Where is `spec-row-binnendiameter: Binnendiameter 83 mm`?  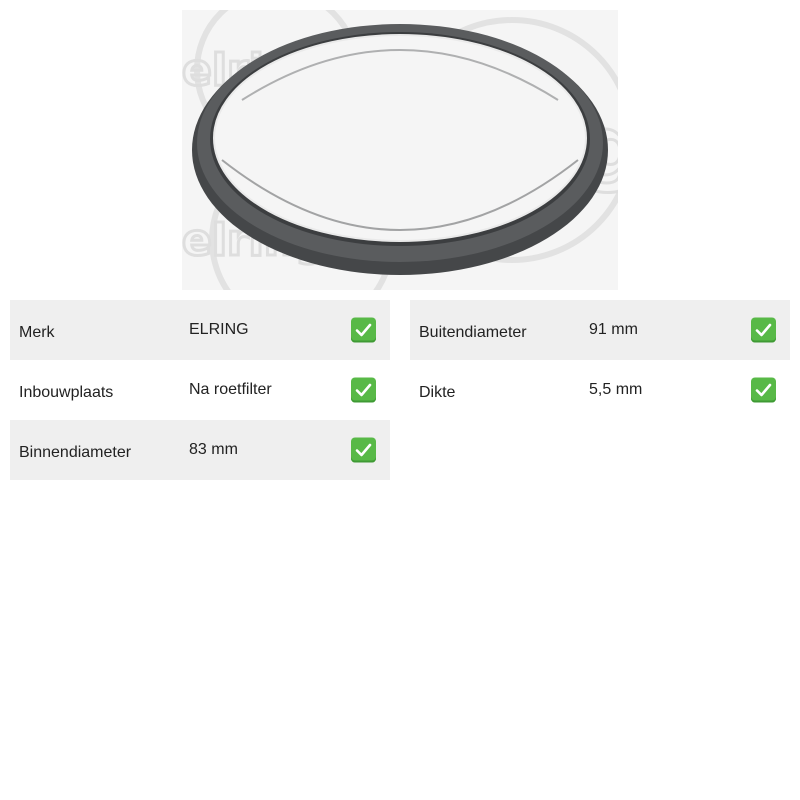
spec-row-binnendiameter: Binnendiameter 83 mm is located at coordinates (200, 450).